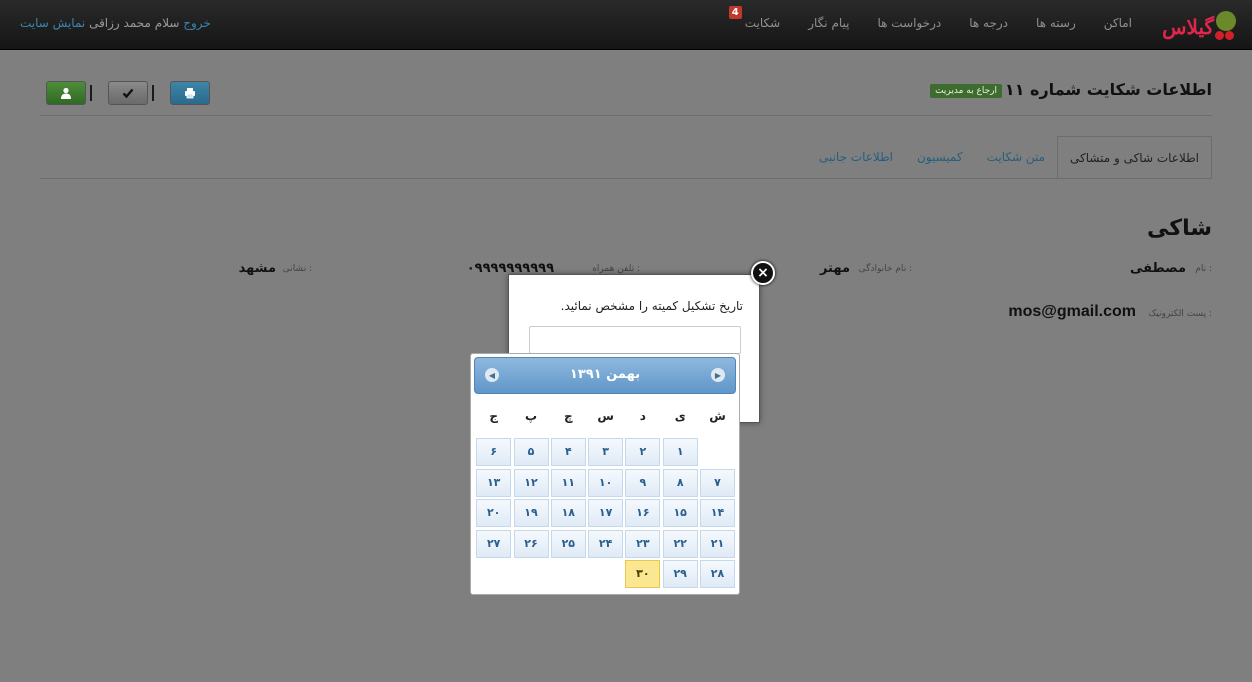 The height and width of the screenshot is (682, 1252). Describe the element at coordinates (680, 452) in the screenshot. I see `day-cell: ۱` at that location.